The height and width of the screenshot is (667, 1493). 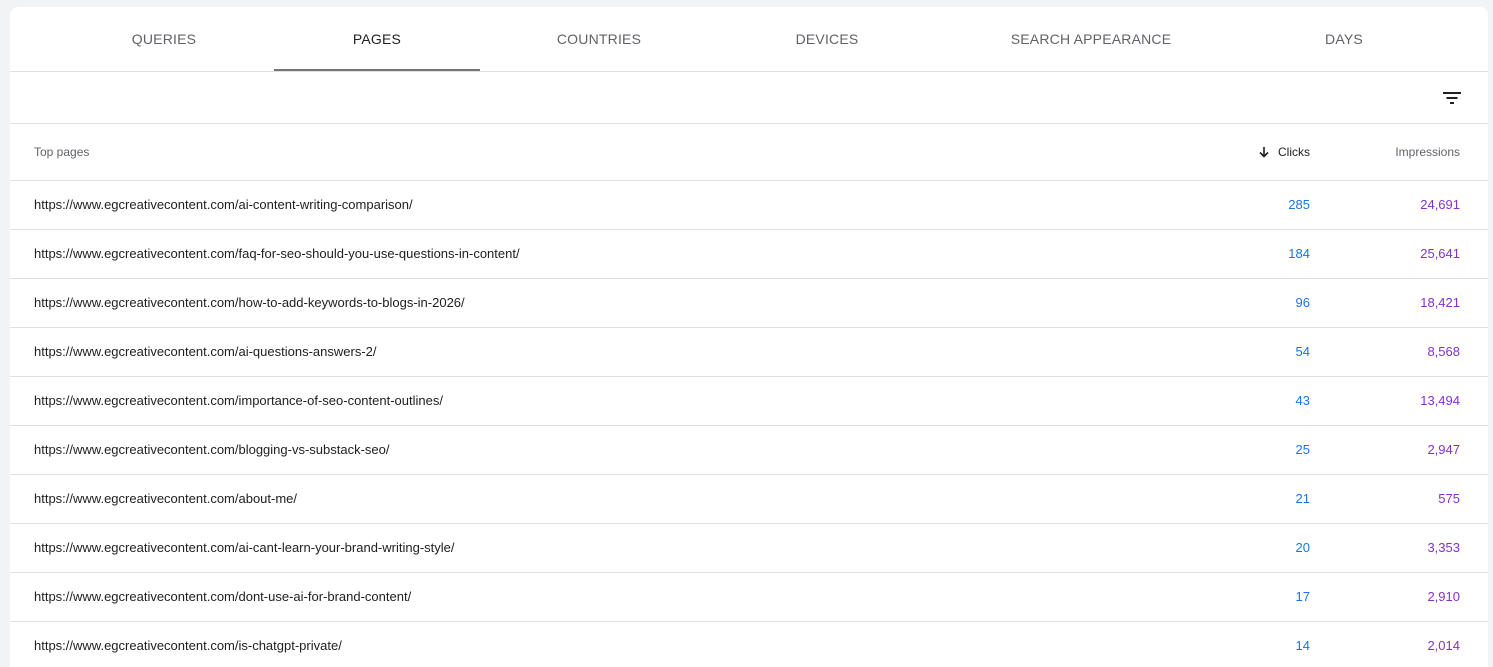 I want to click on clicks-value: 184, so click(x=1299, y=253).